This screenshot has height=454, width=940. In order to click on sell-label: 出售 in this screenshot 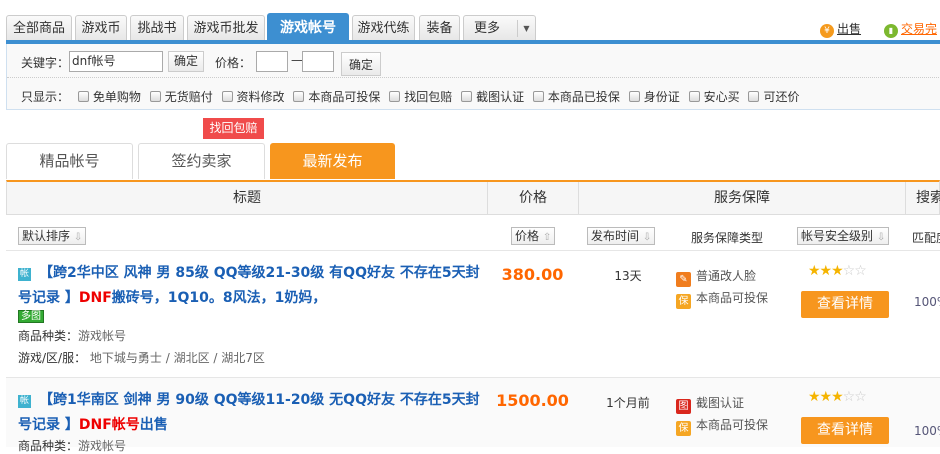, I will do `click(849, 29)`.